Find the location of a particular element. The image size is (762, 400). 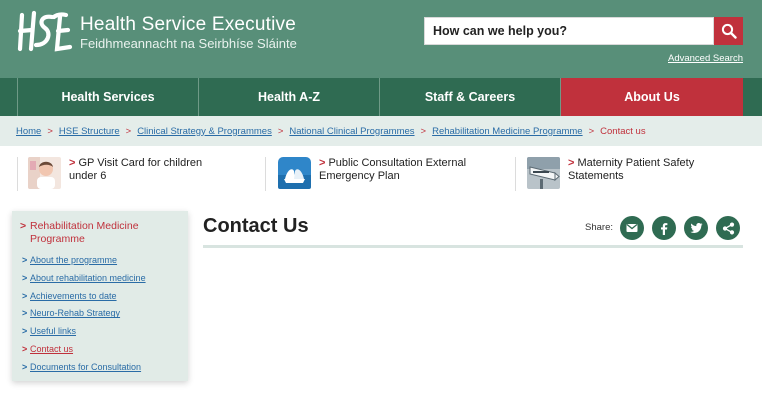

share-twitter-button is located at coordinates (696, 228).